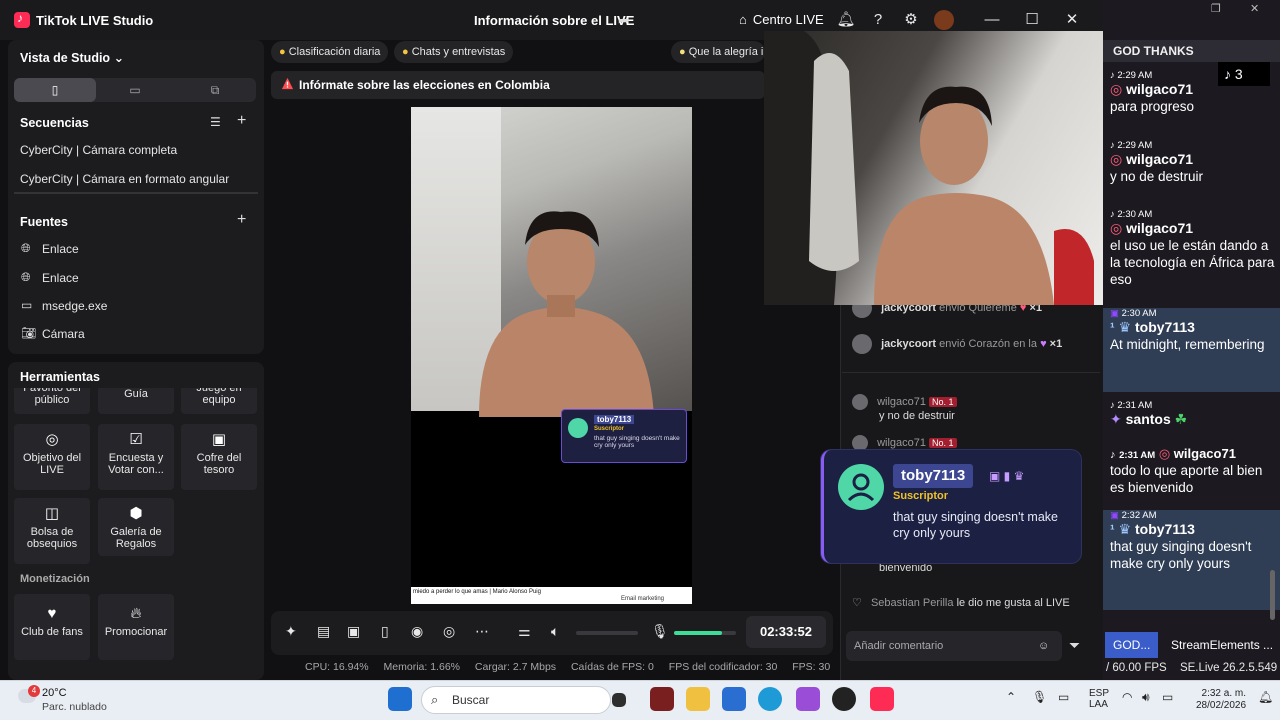 This screenshot has width=1280, height=720. Describe the element at coordinates (72, 57) in the screenshot. I see `studio-view-dropdown: Vista de Studio ⌄` at that location.